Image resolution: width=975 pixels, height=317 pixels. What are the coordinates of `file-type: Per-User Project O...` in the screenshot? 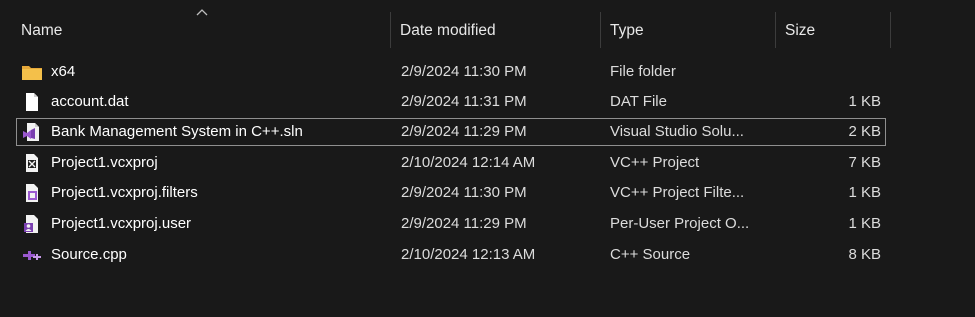 It's located at (680, 223).